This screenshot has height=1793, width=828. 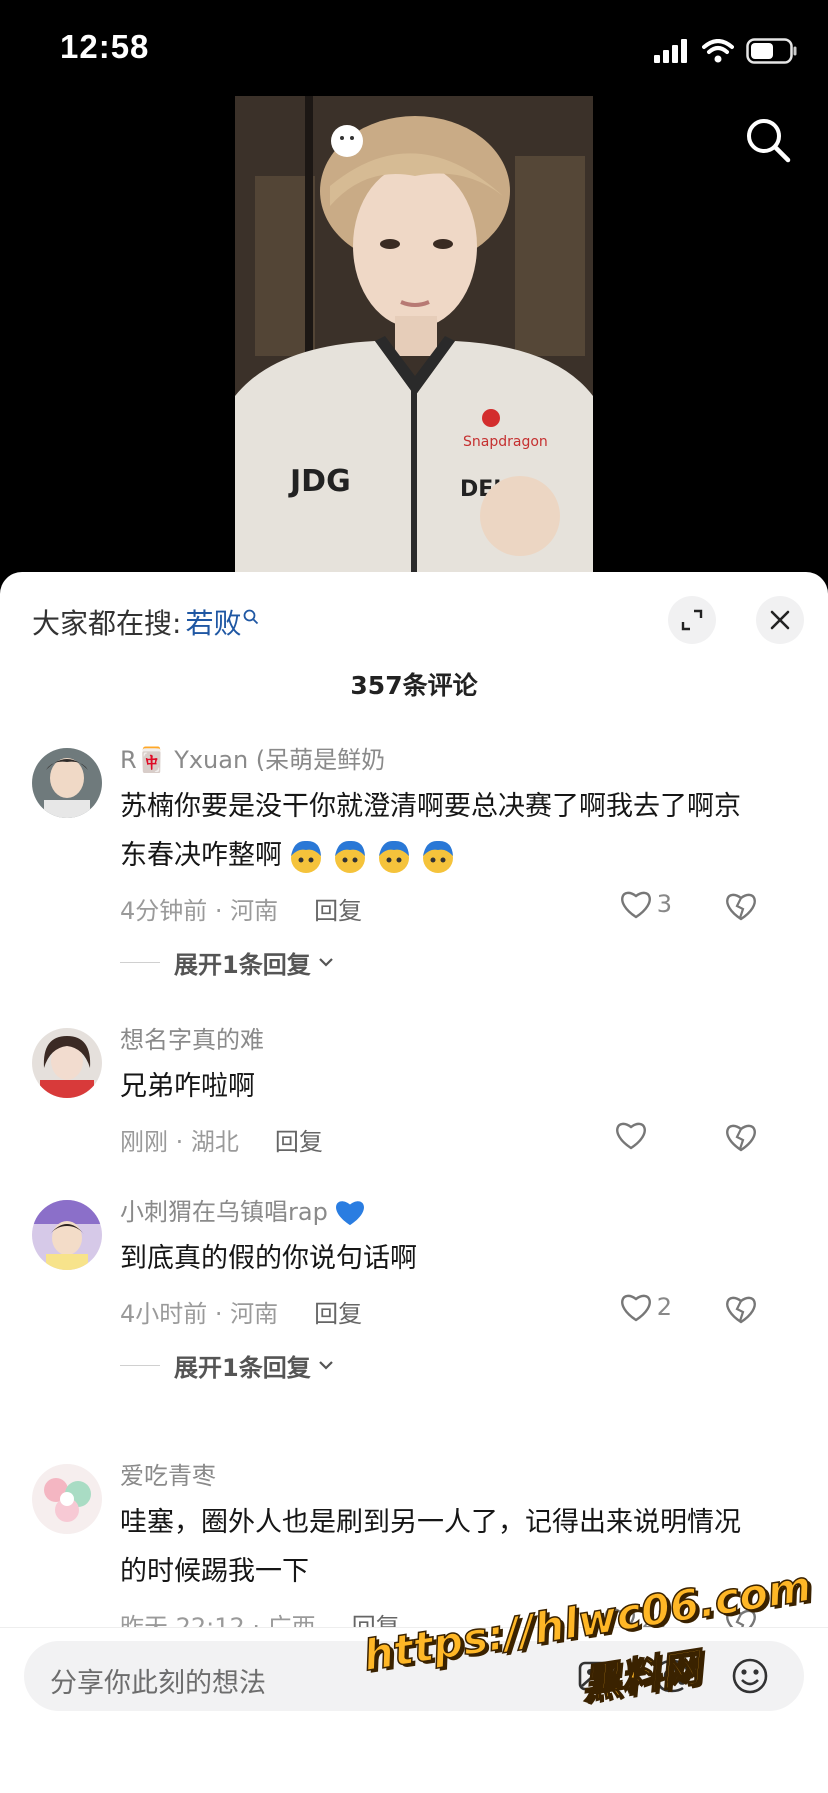 I want to click on comment-text-line: 苏楠你要是没干你就澄清啊要总决赛了啊我去了啊京, so click(x=430, y=806).